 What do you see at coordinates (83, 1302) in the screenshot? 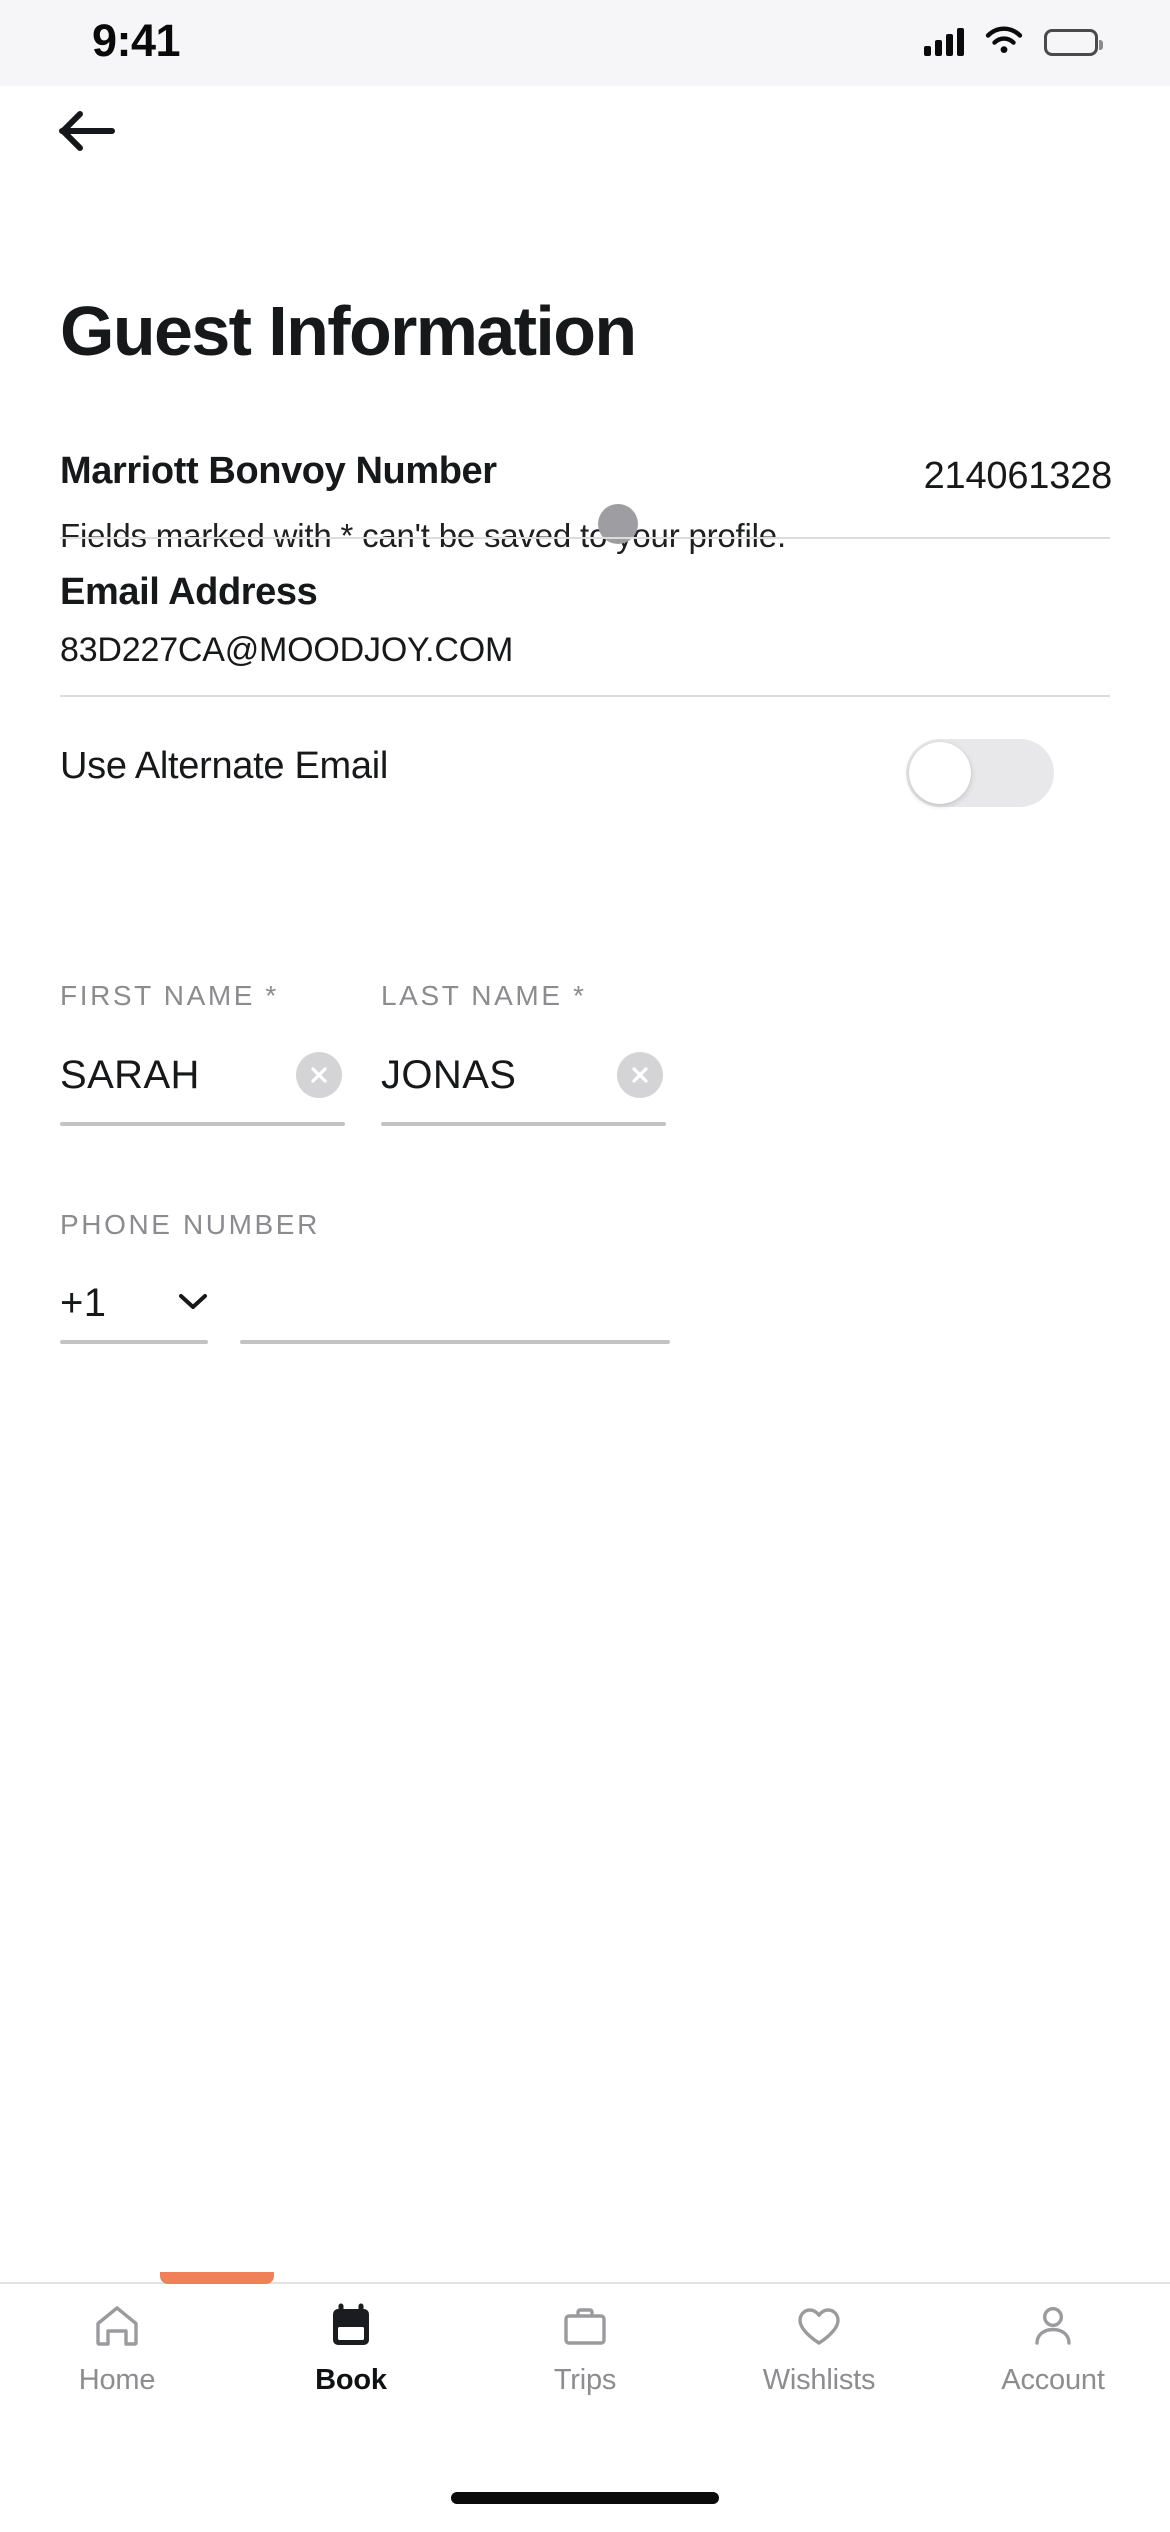
I see `country-code-value: +1` at bounding box center [83, 1302].